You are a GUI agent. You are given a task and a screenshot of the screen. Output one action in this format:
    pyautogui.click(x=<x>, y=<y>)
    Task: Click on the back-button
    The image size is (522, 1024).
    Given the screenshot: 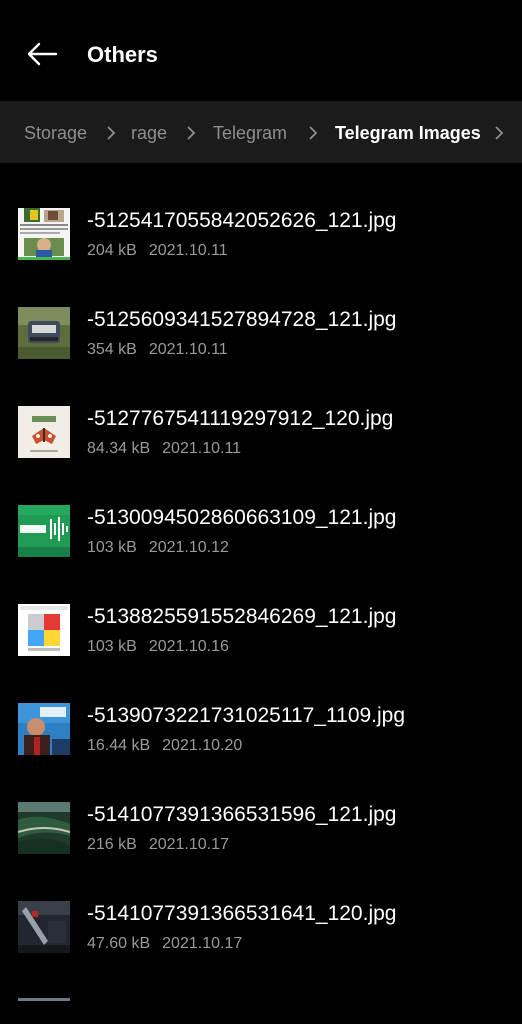 What is the action you would take?
    pyautogui.click(x=42, y=54)
    